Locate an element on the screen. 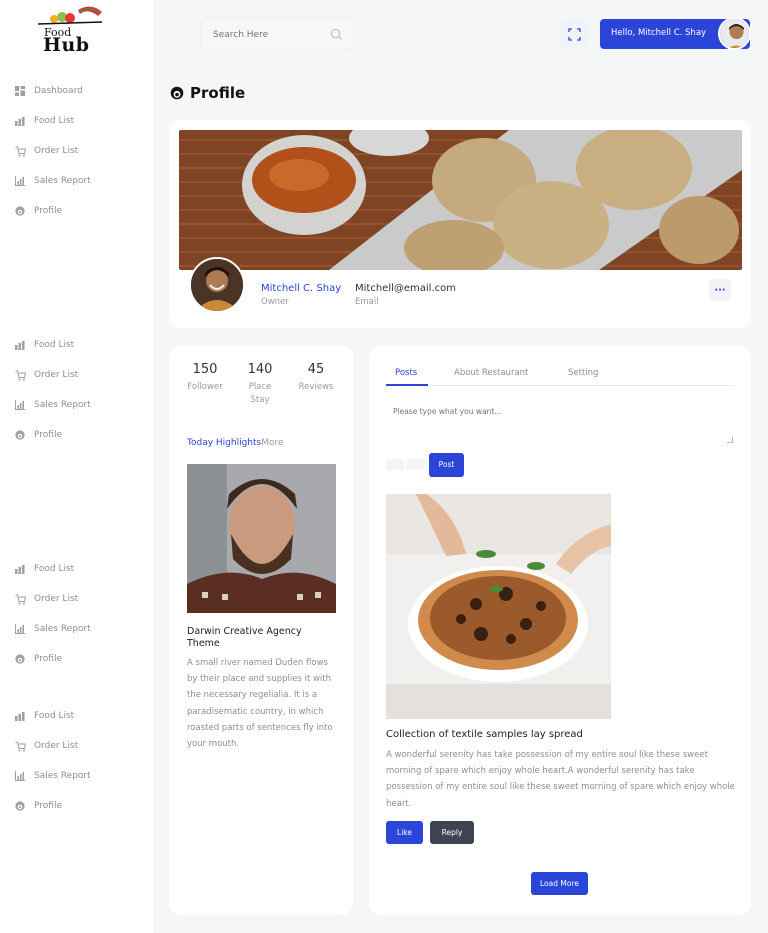 Image resolution: width=768 pixels, height=933 pixels. expand-icon is located at coordinates (574, 34).